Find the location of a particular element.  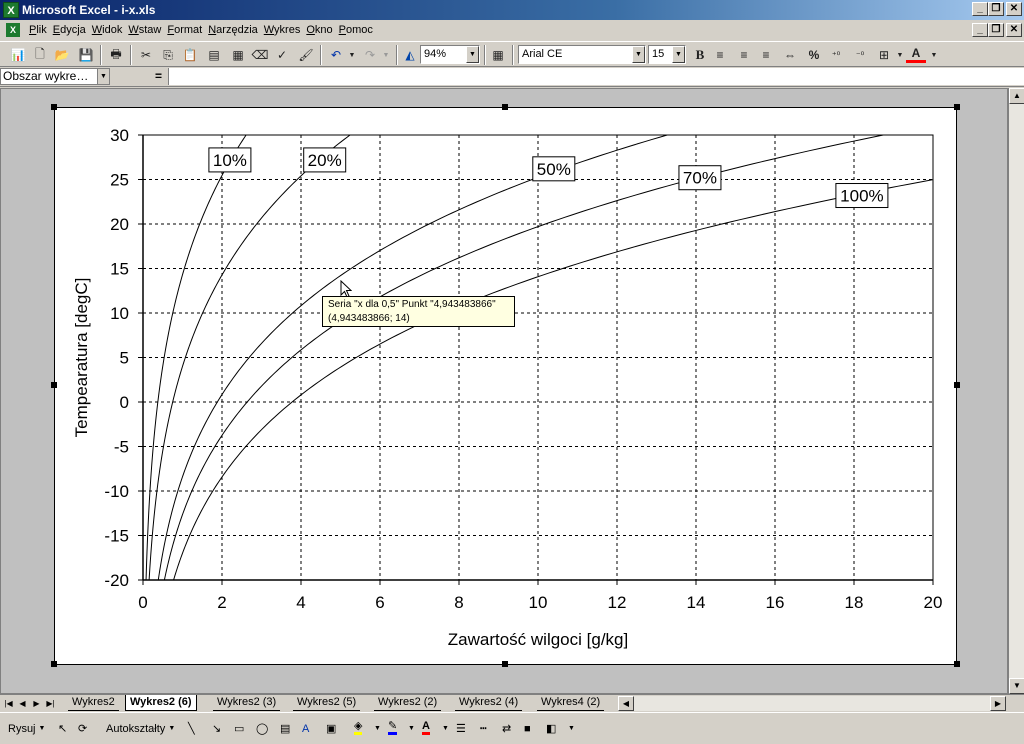

sheet-tab: Wykres2 (3) is located at coordinates (247, 703).